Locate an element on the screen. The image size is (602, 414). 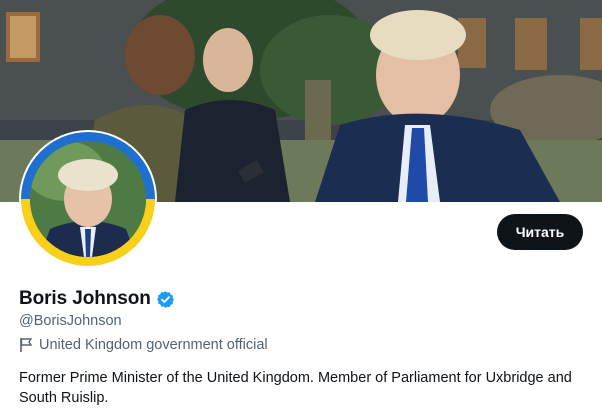
profile-affiliation: United Kingdom government official is located at coordinates (143, 345).